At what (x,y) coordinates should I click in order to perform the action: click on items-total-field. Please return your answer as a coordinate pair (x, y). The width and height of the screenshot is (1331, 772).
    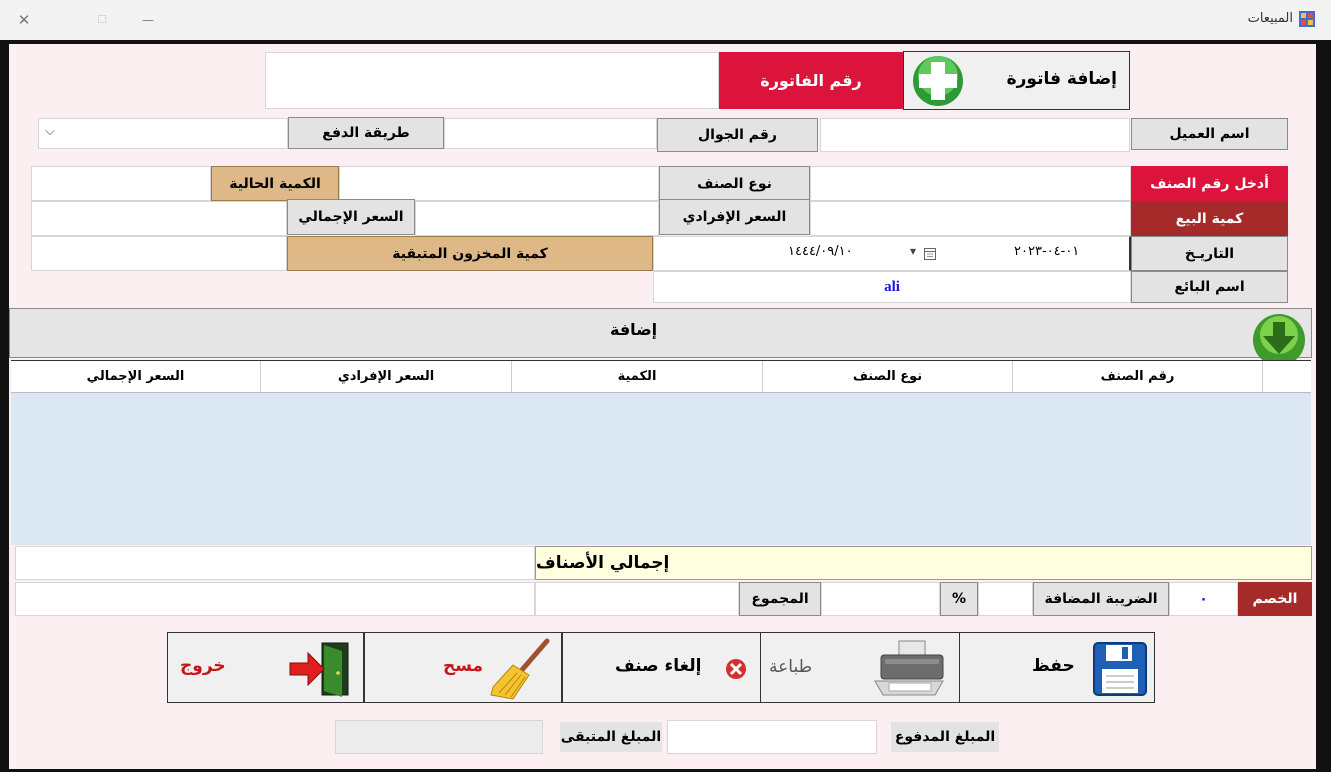
    Looking at the image, I should click on (275, 563).